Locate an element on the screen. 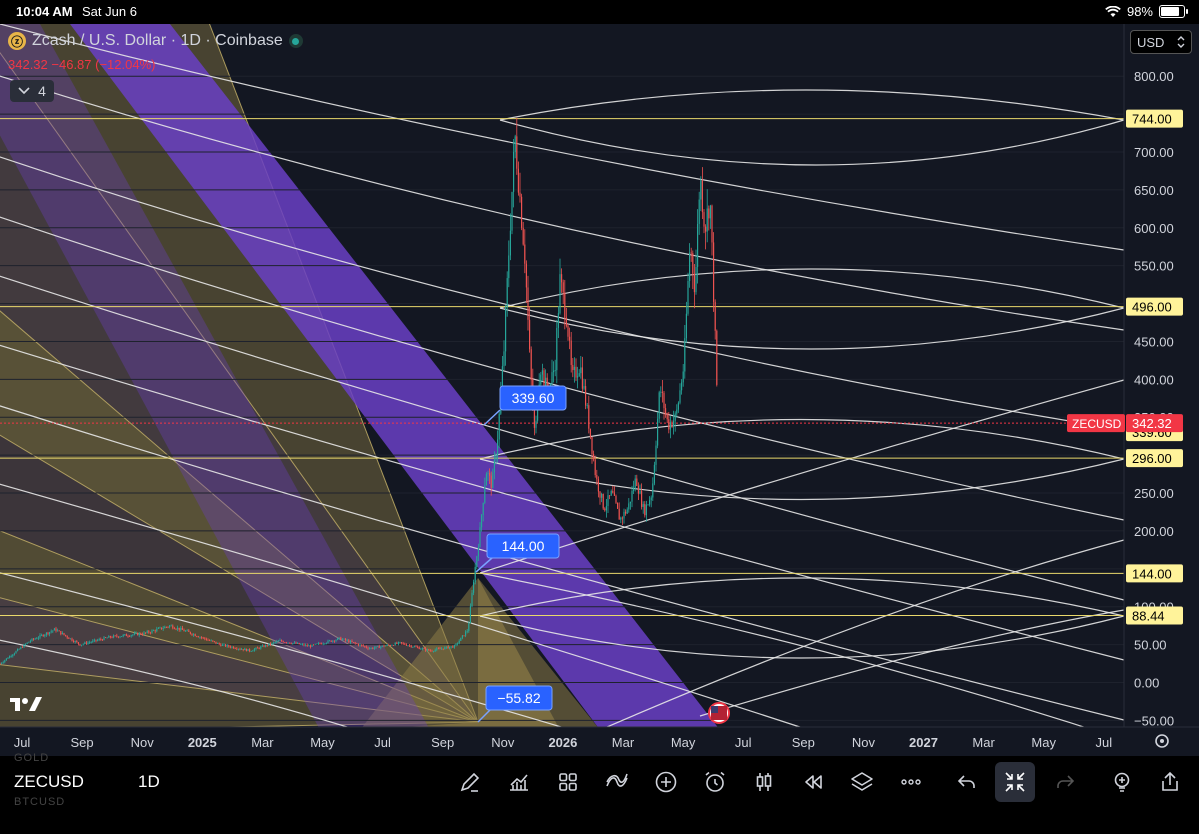 This screenshot has width=1199, height=834. layers-button is located at coordinates (862, 782).